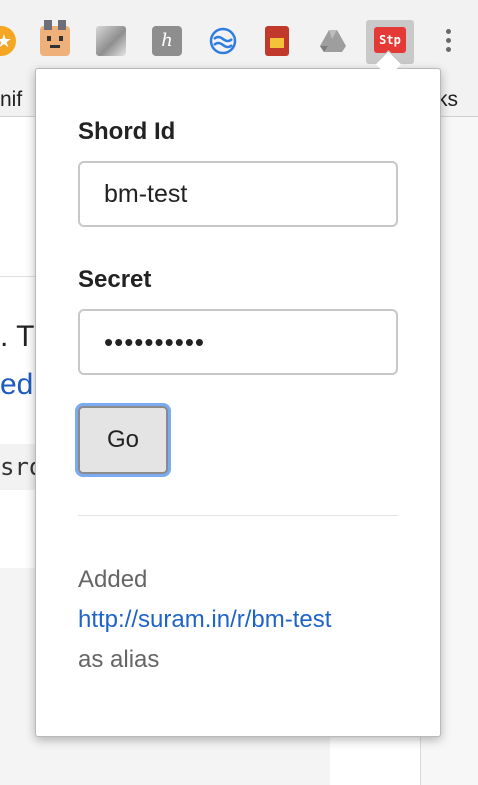 This screenshot has width=478, height=785. Describe the element at coordinates (238, 194) in the screenshot. I see `shord-id-input` at that location.